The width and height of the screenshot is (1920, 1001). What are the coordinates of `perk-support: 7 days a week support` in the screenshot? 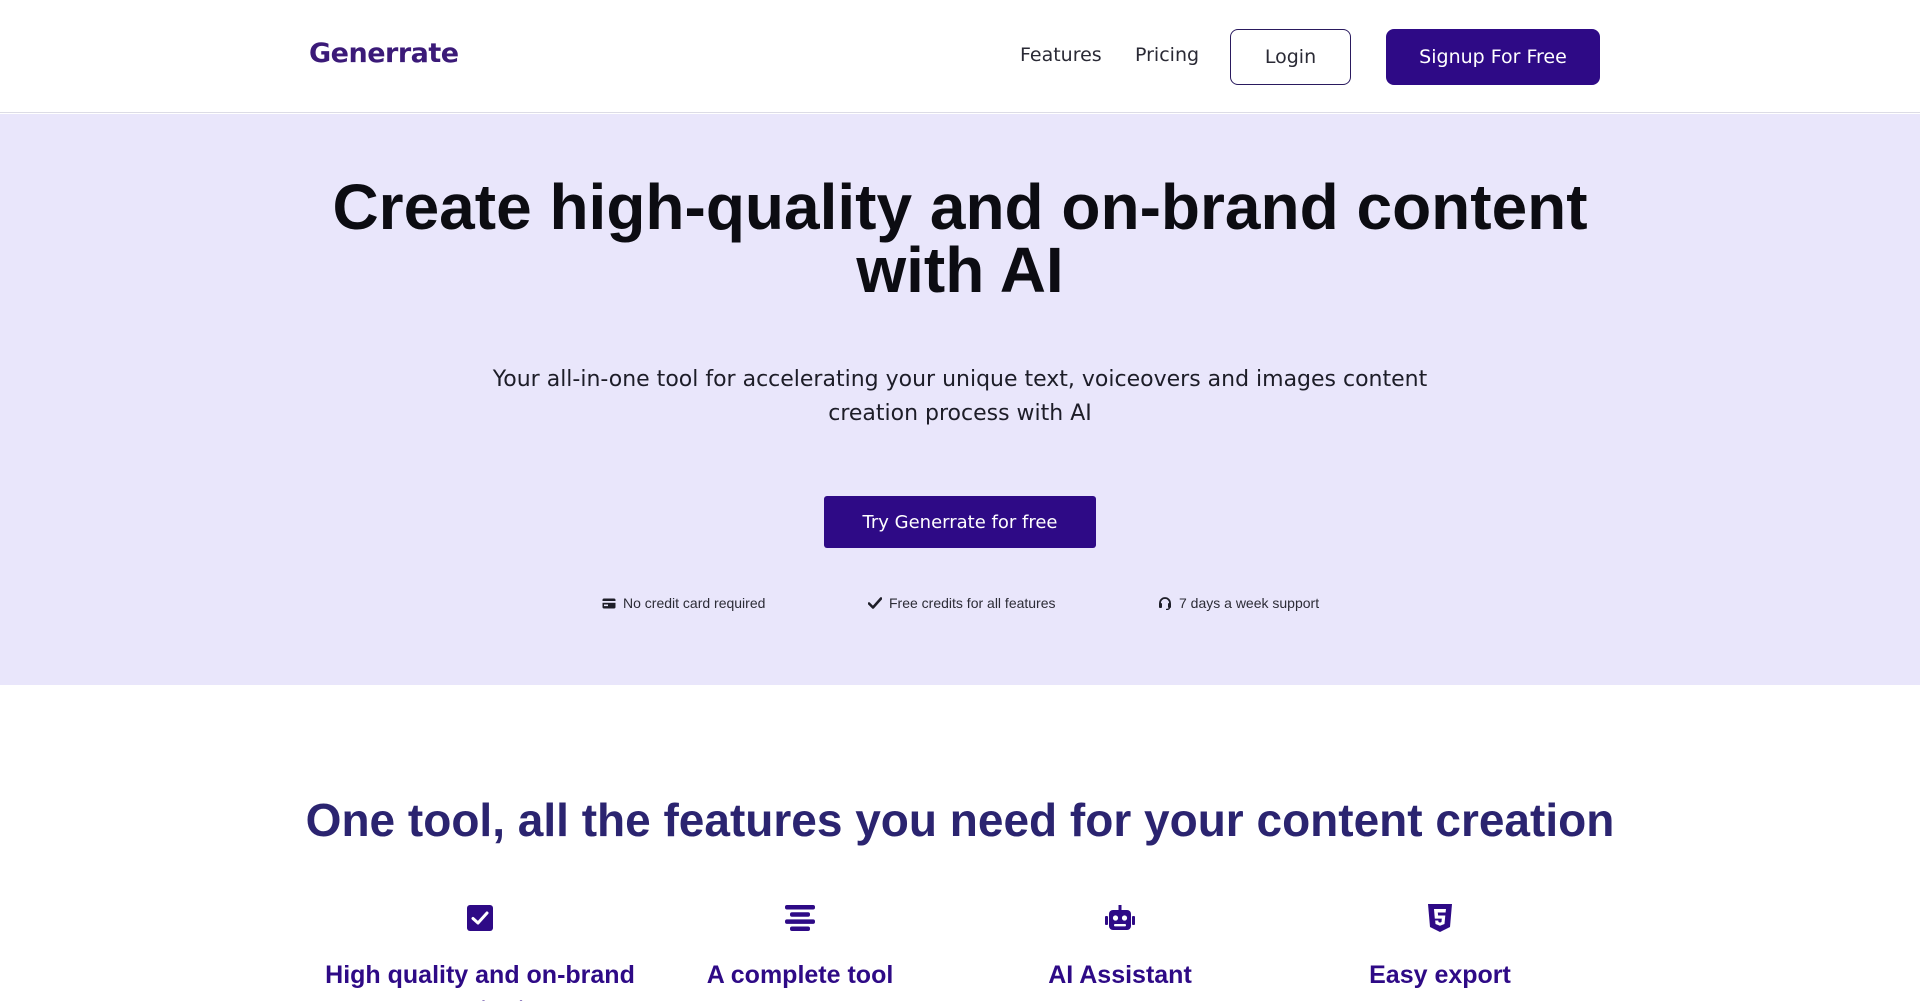 It's located at (1238, 603).